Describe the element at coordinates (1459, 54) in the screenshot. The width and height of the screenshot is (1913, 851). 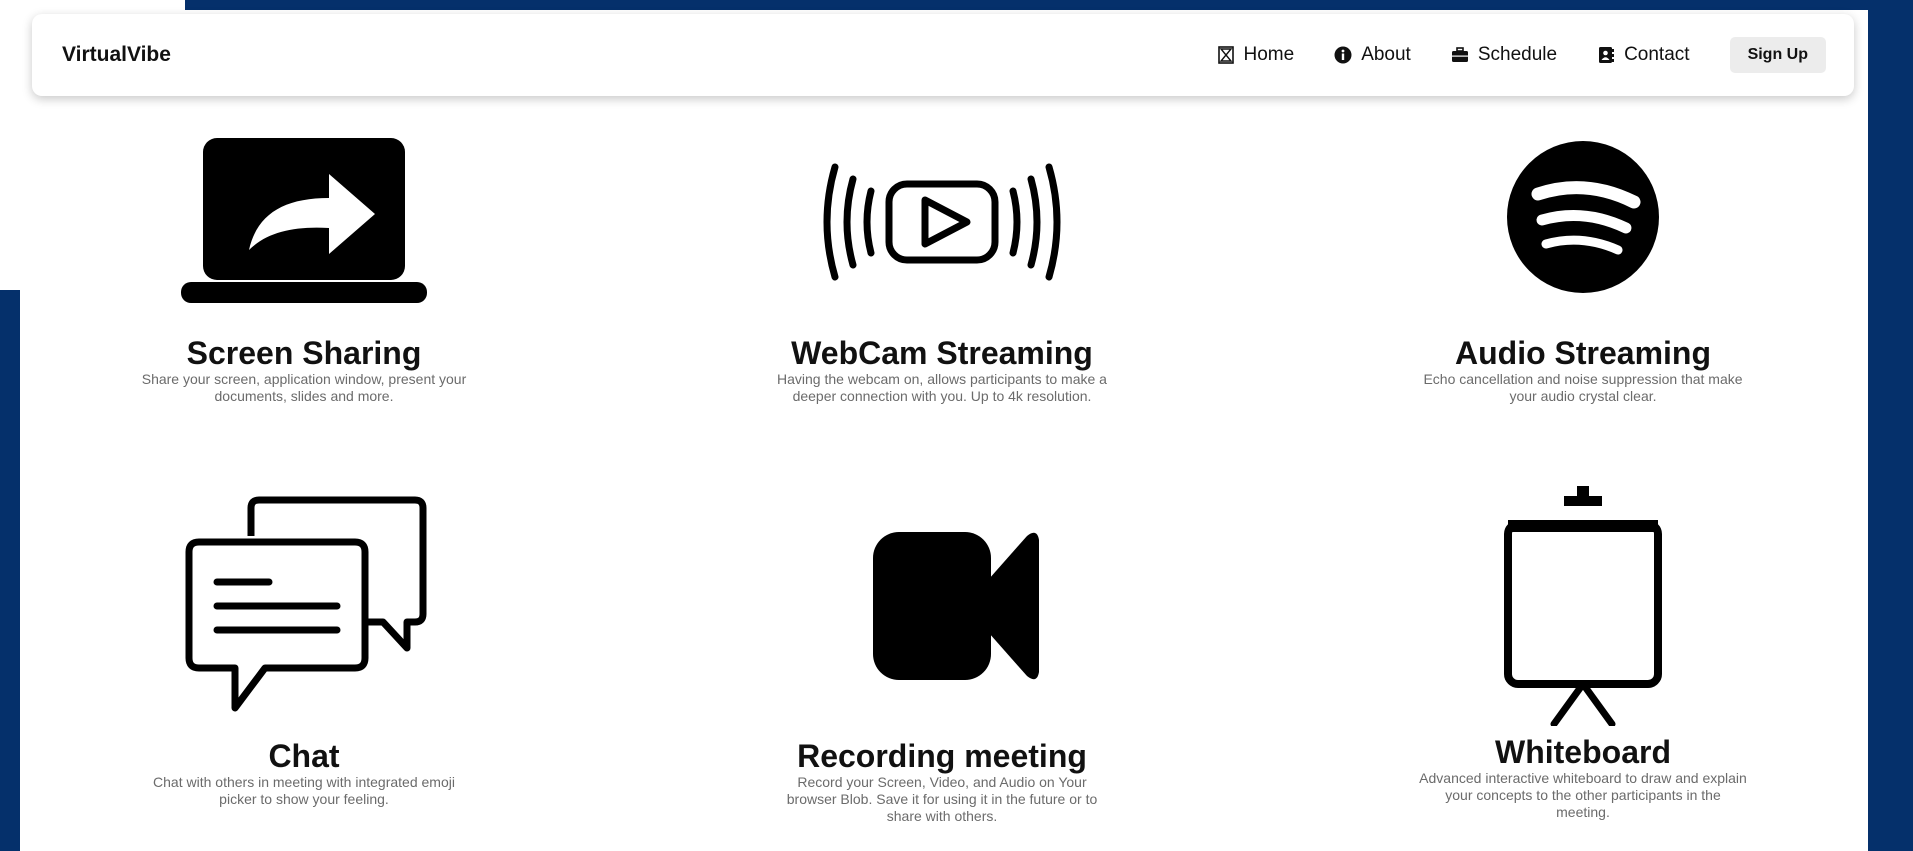
I see `briefcase-icon` at that location.